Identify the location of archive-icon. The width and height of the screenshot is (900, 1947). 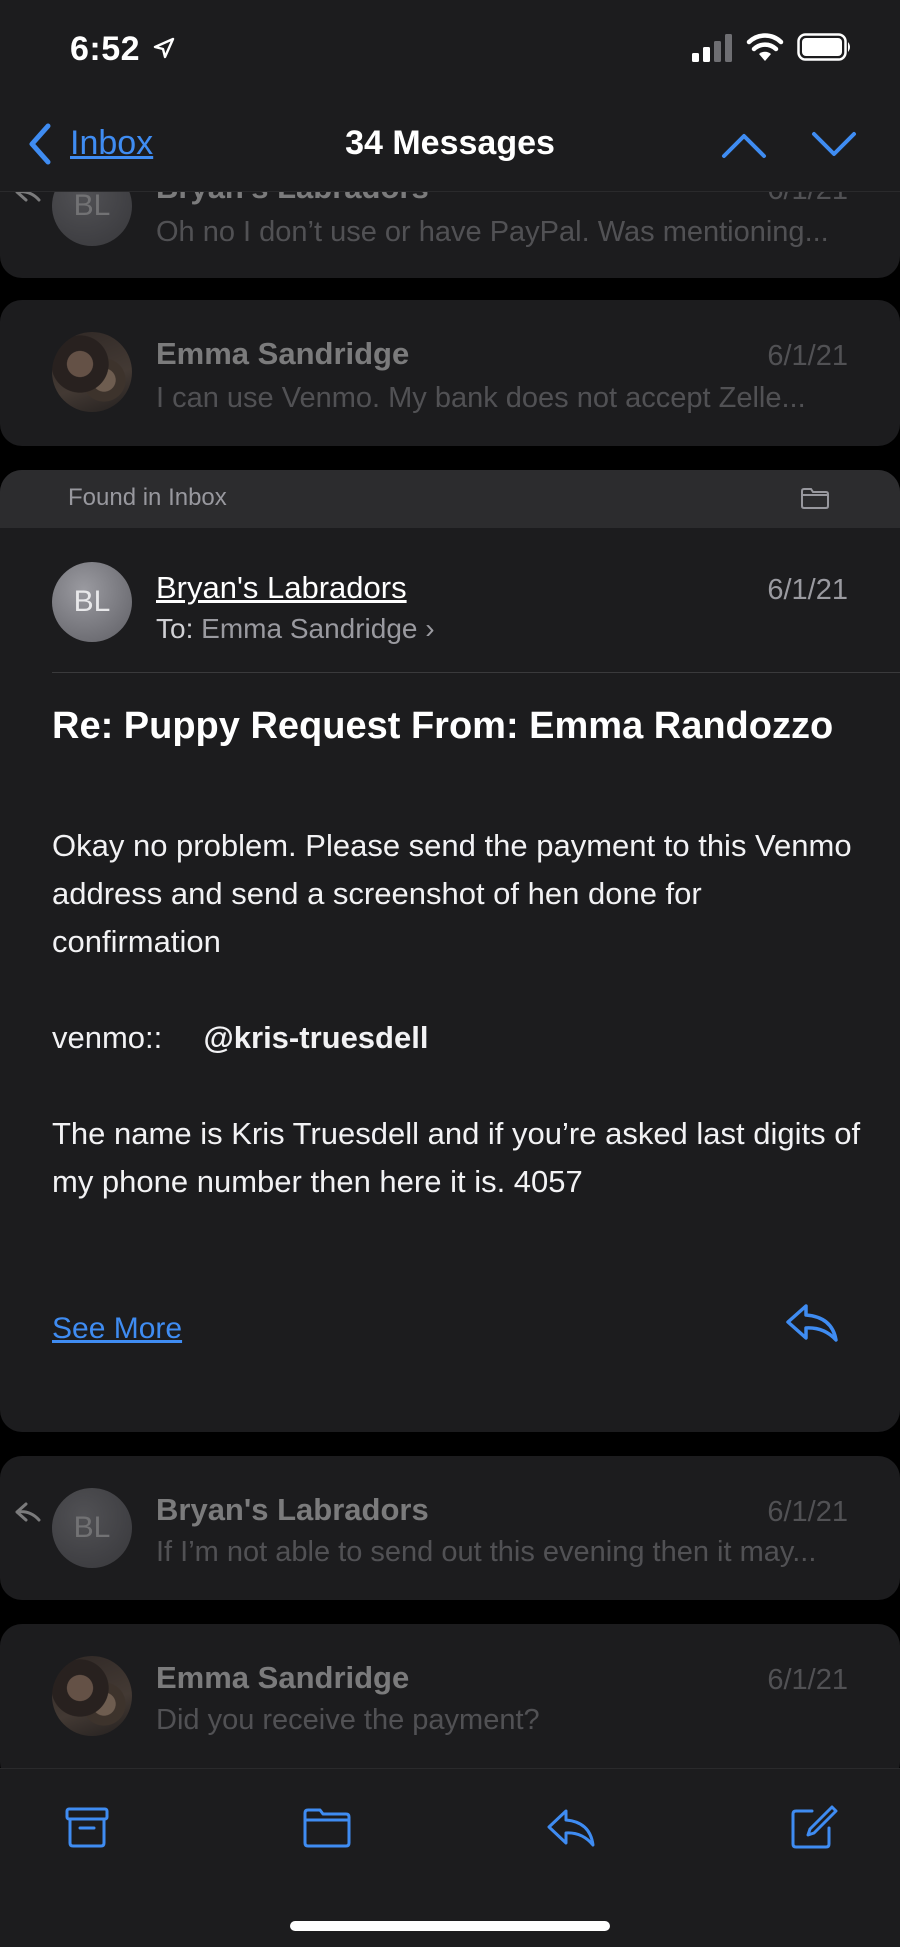
(87, 1827).